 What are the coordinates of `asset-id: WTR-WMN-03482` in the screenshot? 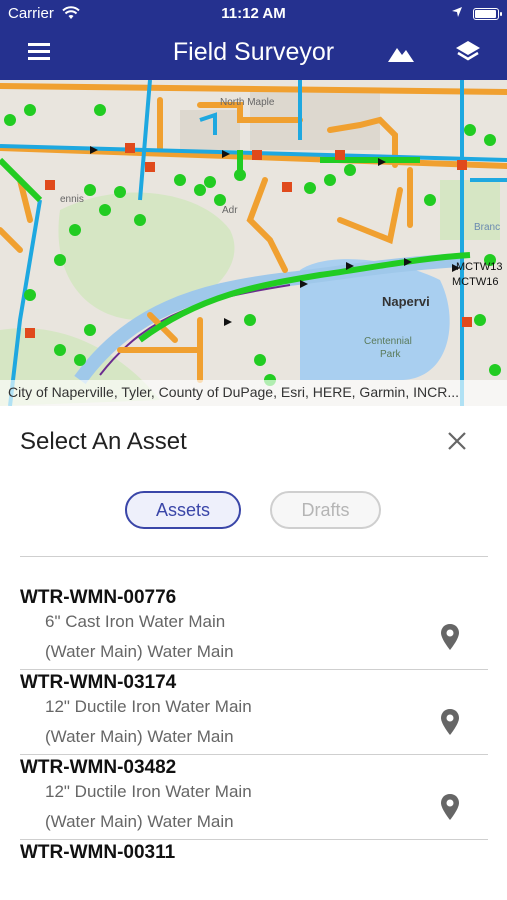 It's located at (98, 767).